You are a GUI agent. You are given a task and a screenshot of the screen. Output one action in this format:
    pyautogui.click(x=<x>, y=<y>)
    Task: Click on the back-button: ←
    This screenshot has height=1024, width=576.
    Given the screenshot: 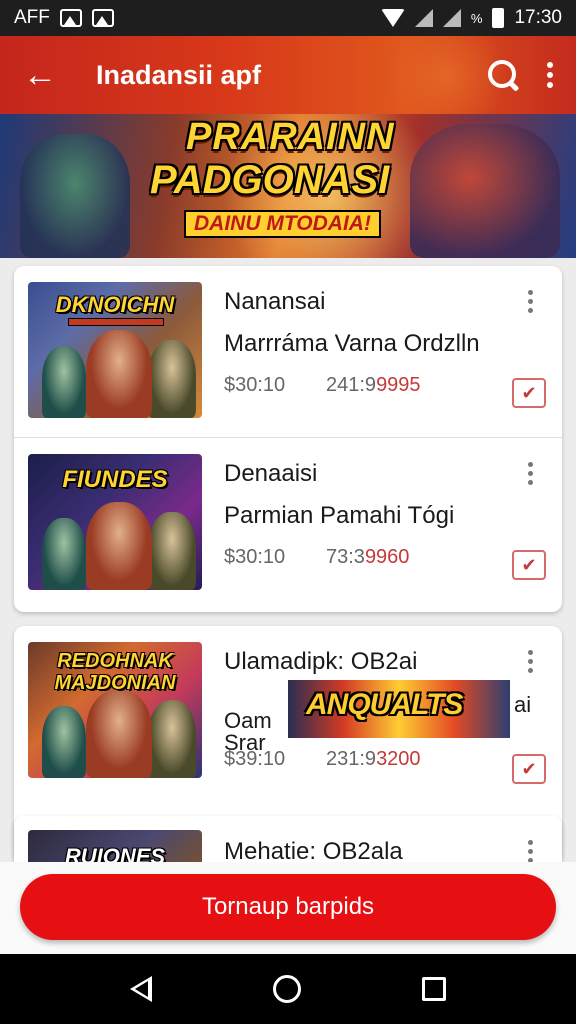 What is the action you would take?
    pyautogui.click(x=40, y=75)
    